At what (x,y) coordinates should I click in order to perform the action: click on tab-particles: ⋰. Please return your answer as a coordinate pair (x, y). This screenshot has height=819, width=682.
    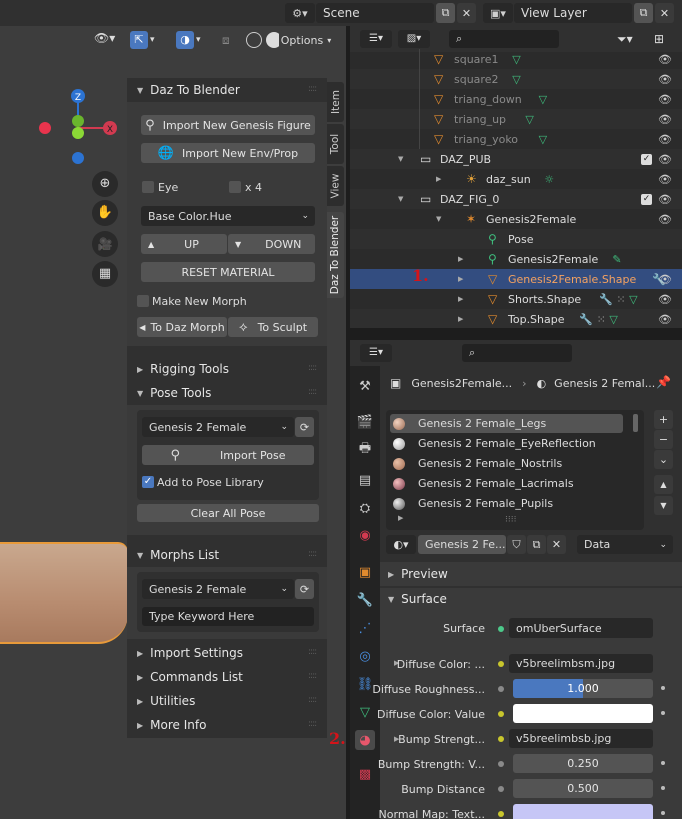
    Looking at the image, I should click on (365, 628).